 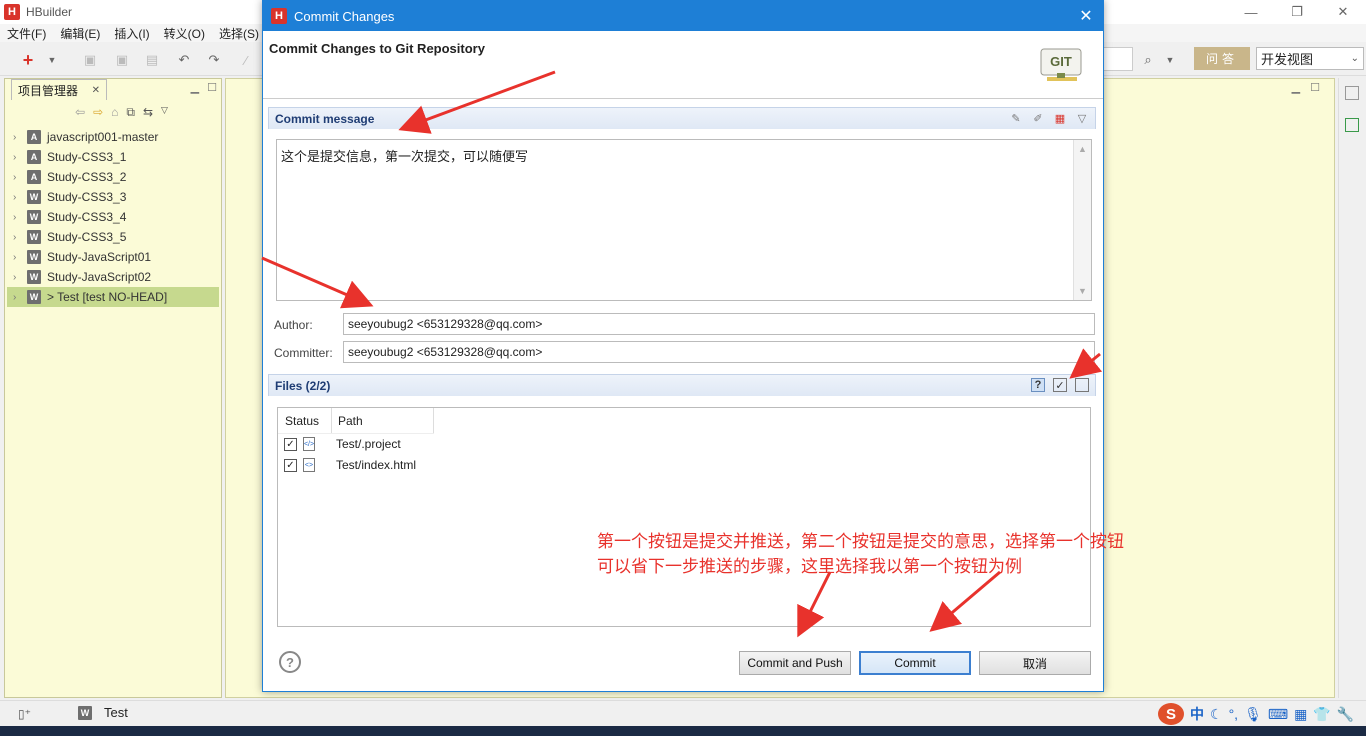 I want to click on table-row: ✓ <> Test/index.html, so click(x=350, y=465).